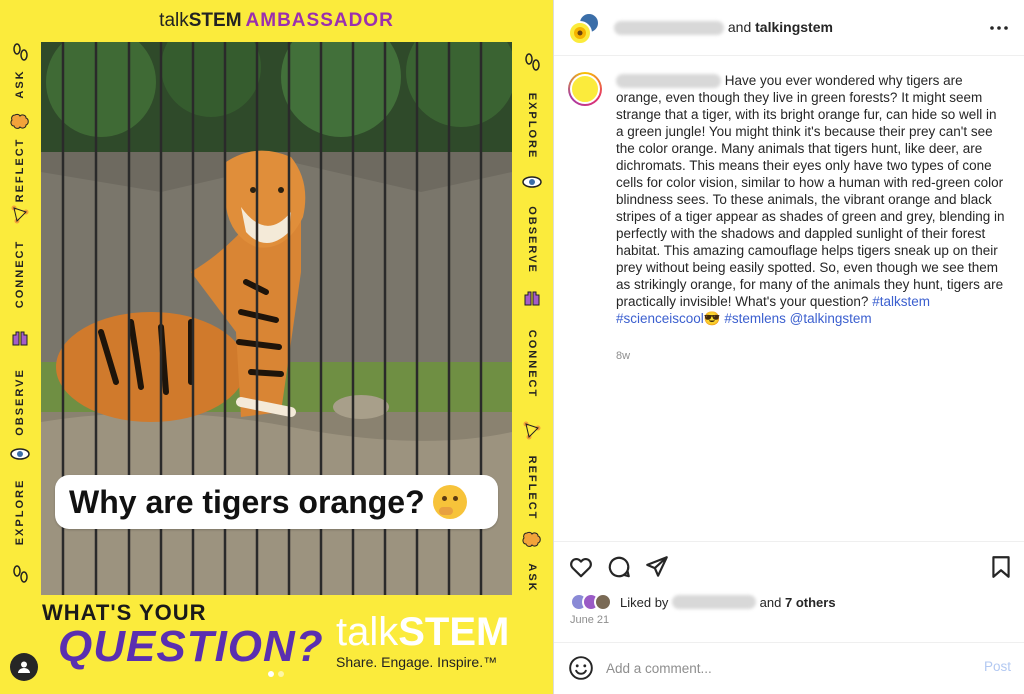 Image resolution: width=1024 pixels, height=694 pixels. What do you see at coordinates (532, 364) in the screenshot?
I see `rail-right-connect: CONNECT` at bounding box center [532, 364].